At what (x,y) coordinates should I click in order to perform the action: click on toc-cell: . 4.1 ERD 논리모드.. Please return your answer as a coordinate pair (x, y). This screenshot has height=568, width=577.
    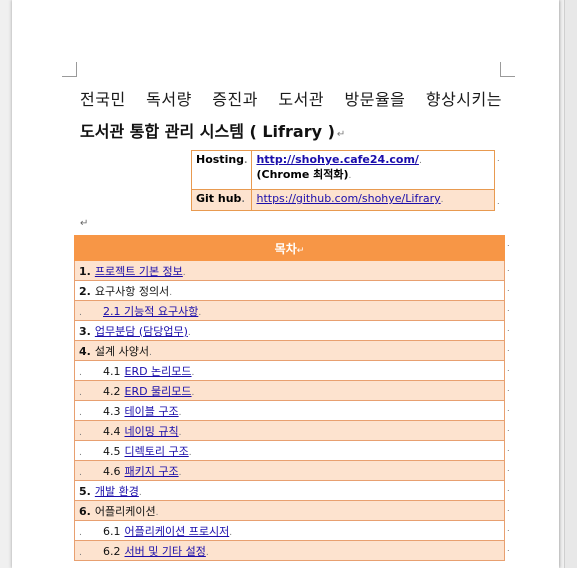
    Looking at the image, I should click on (289, 370).